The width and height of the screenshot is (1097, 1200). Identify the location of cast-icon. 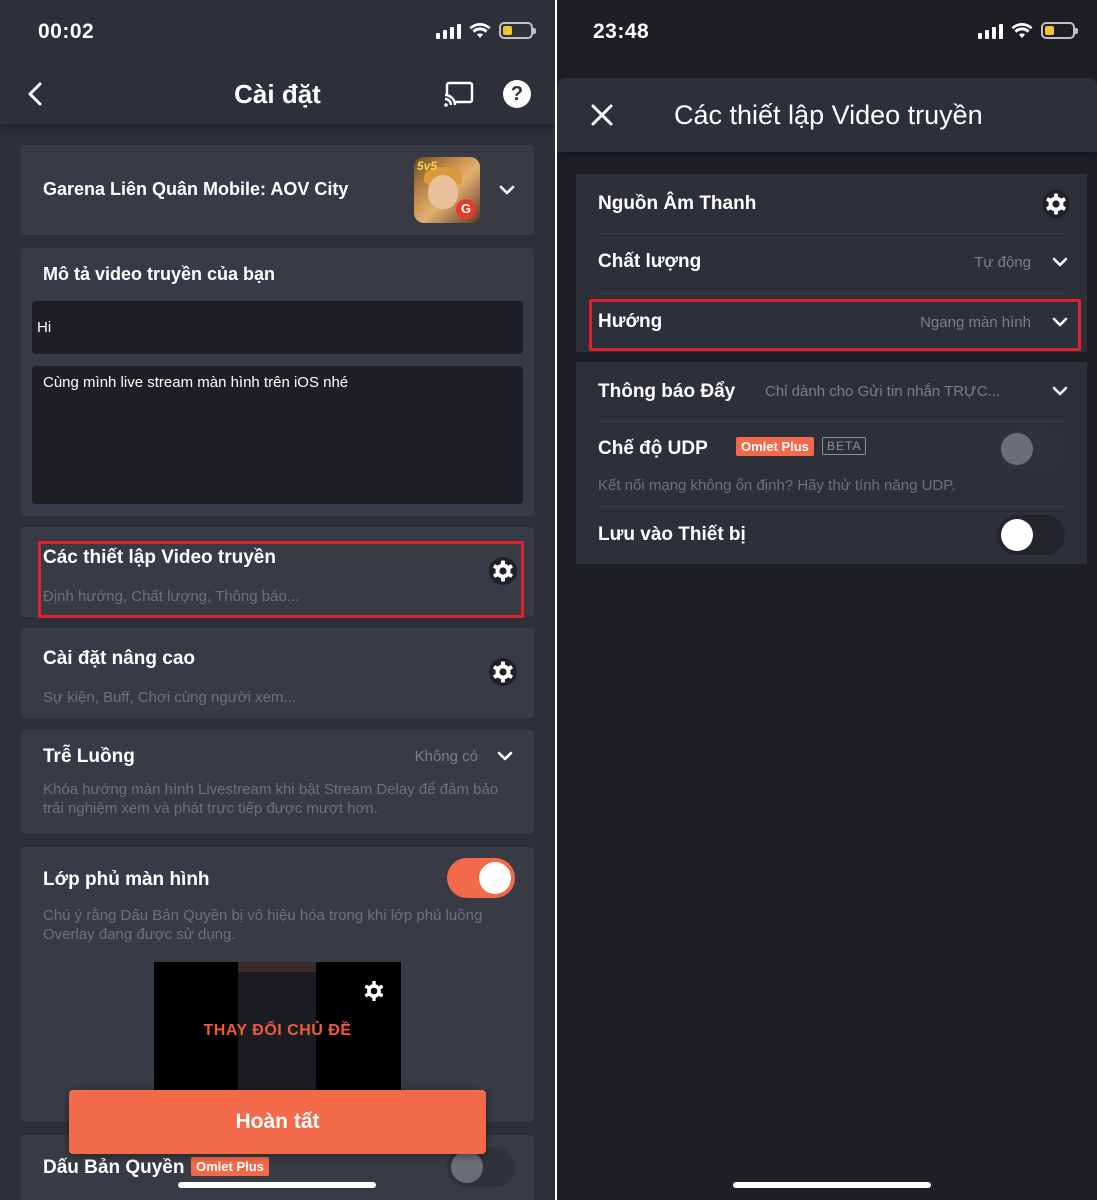
(459, 94).